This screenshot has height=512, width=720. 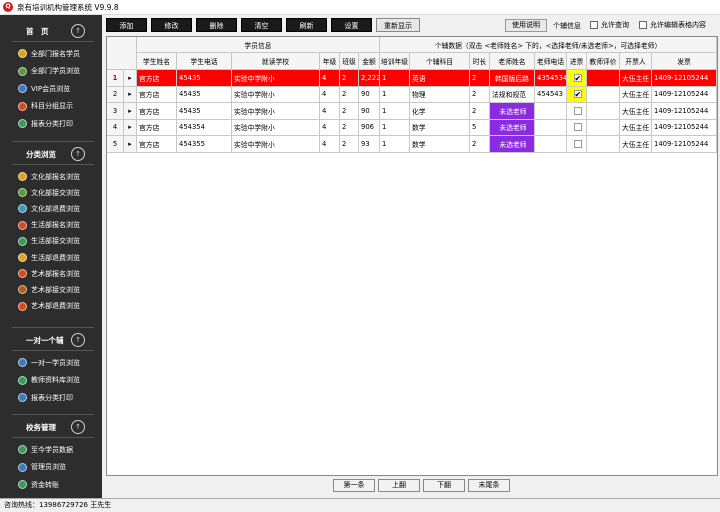 I want to click on column-header: 金额, so click(x=369, y=61).